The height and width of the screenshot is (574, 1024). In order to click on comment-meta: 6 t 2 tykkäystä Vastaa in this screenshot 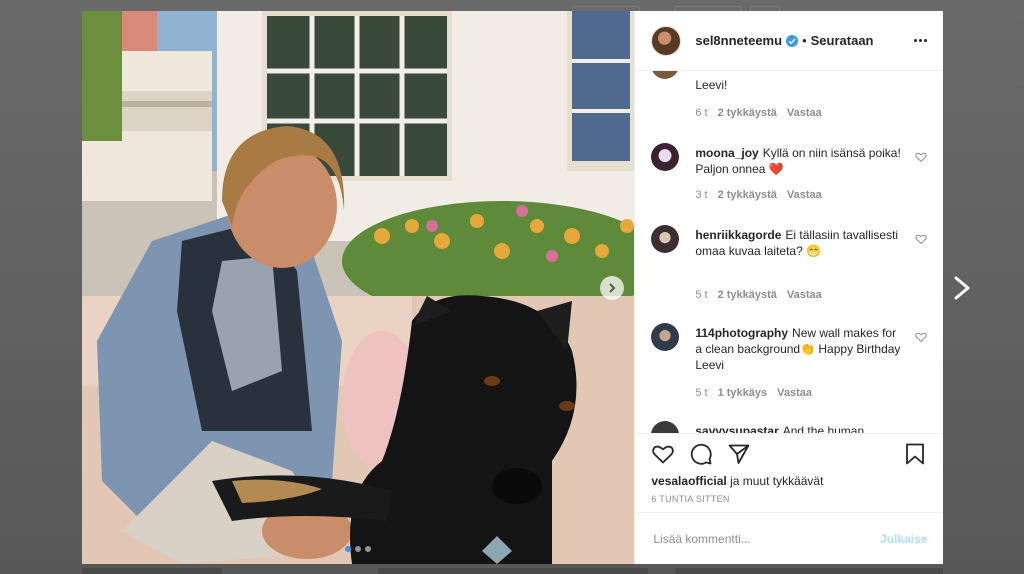, I will do `click(758, 113)`.